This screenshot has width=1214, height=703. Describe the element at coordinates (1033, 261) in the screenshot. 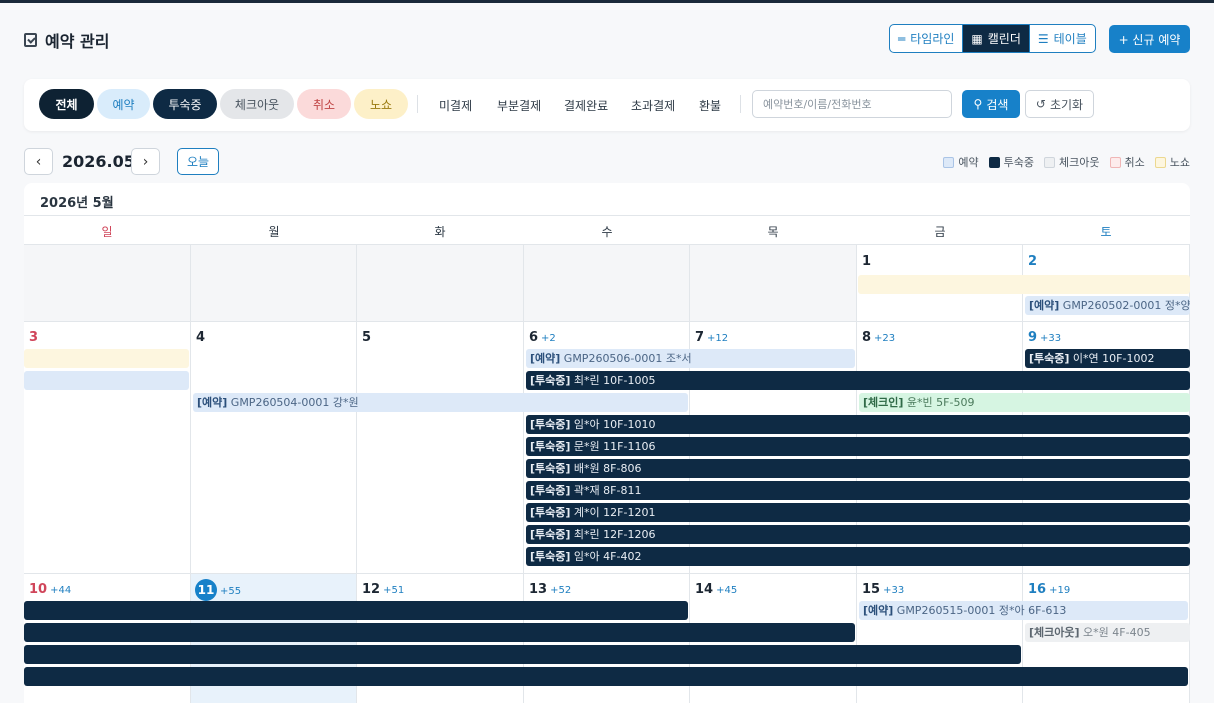

I see `day-number: 2` at that location.